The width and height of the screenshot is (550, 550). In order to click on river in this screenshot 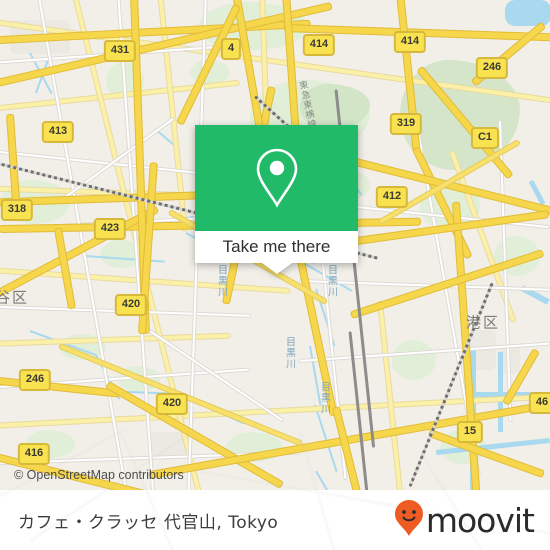, I will do `click(323, 480)`.